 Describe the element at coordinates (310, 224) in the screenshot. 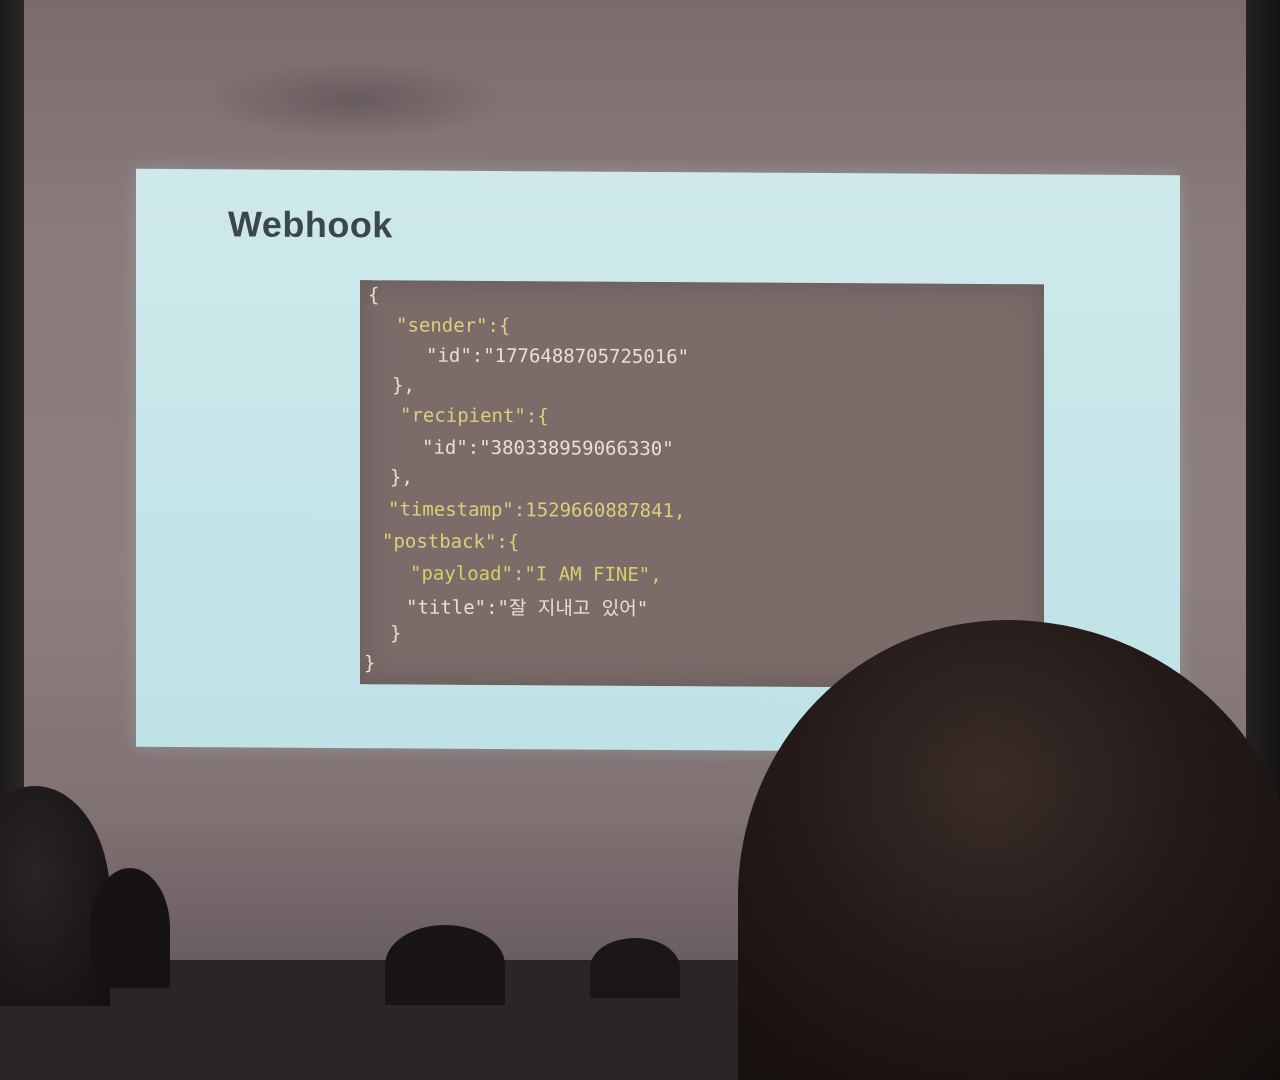

I see `slide-title: Webhook` at that location.